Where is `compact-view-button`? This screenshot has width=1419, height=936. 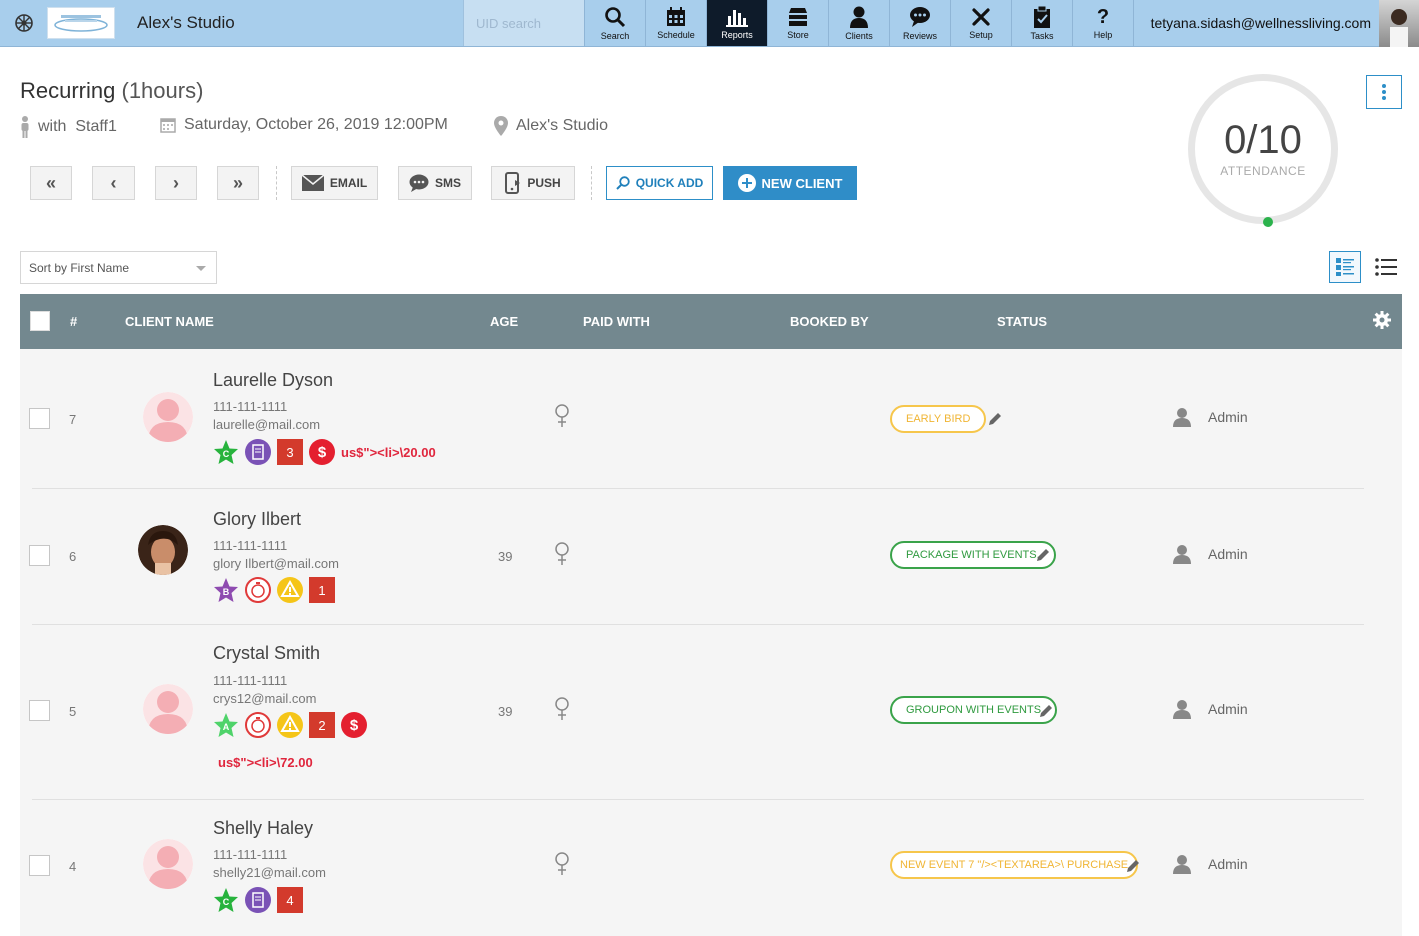 compact-view-button is located at coordinates (1386, 267).